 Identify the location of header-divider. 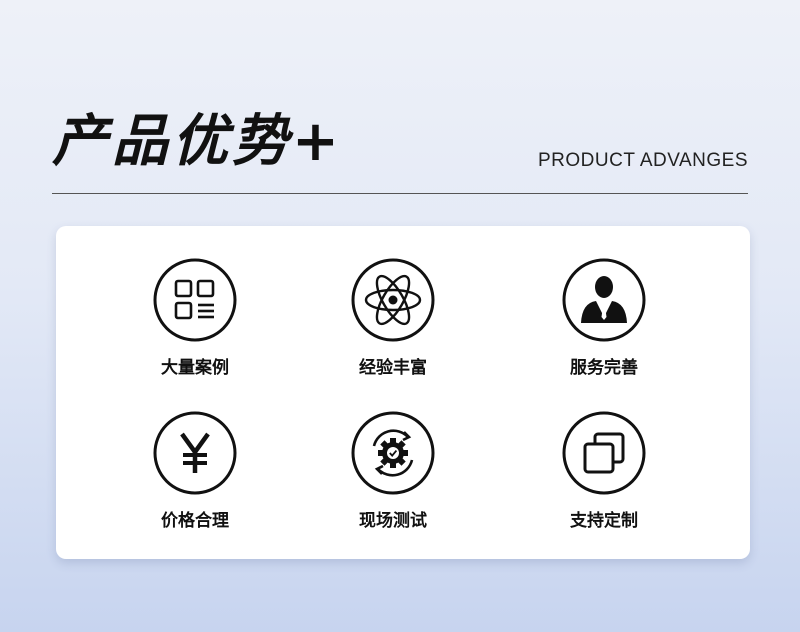
(400, 193).